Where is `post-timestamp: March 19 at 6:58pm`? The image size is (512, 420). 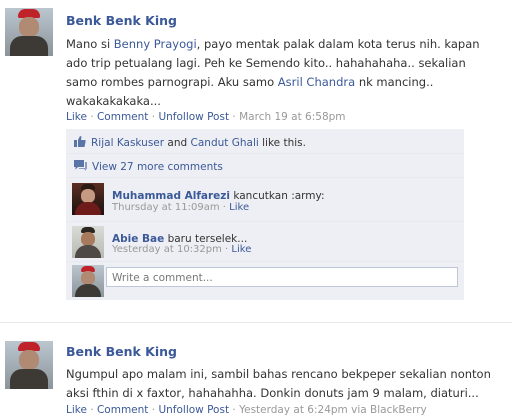
post-timestamp: March 19 at 6:58pm is located at coordinates (292, 117).